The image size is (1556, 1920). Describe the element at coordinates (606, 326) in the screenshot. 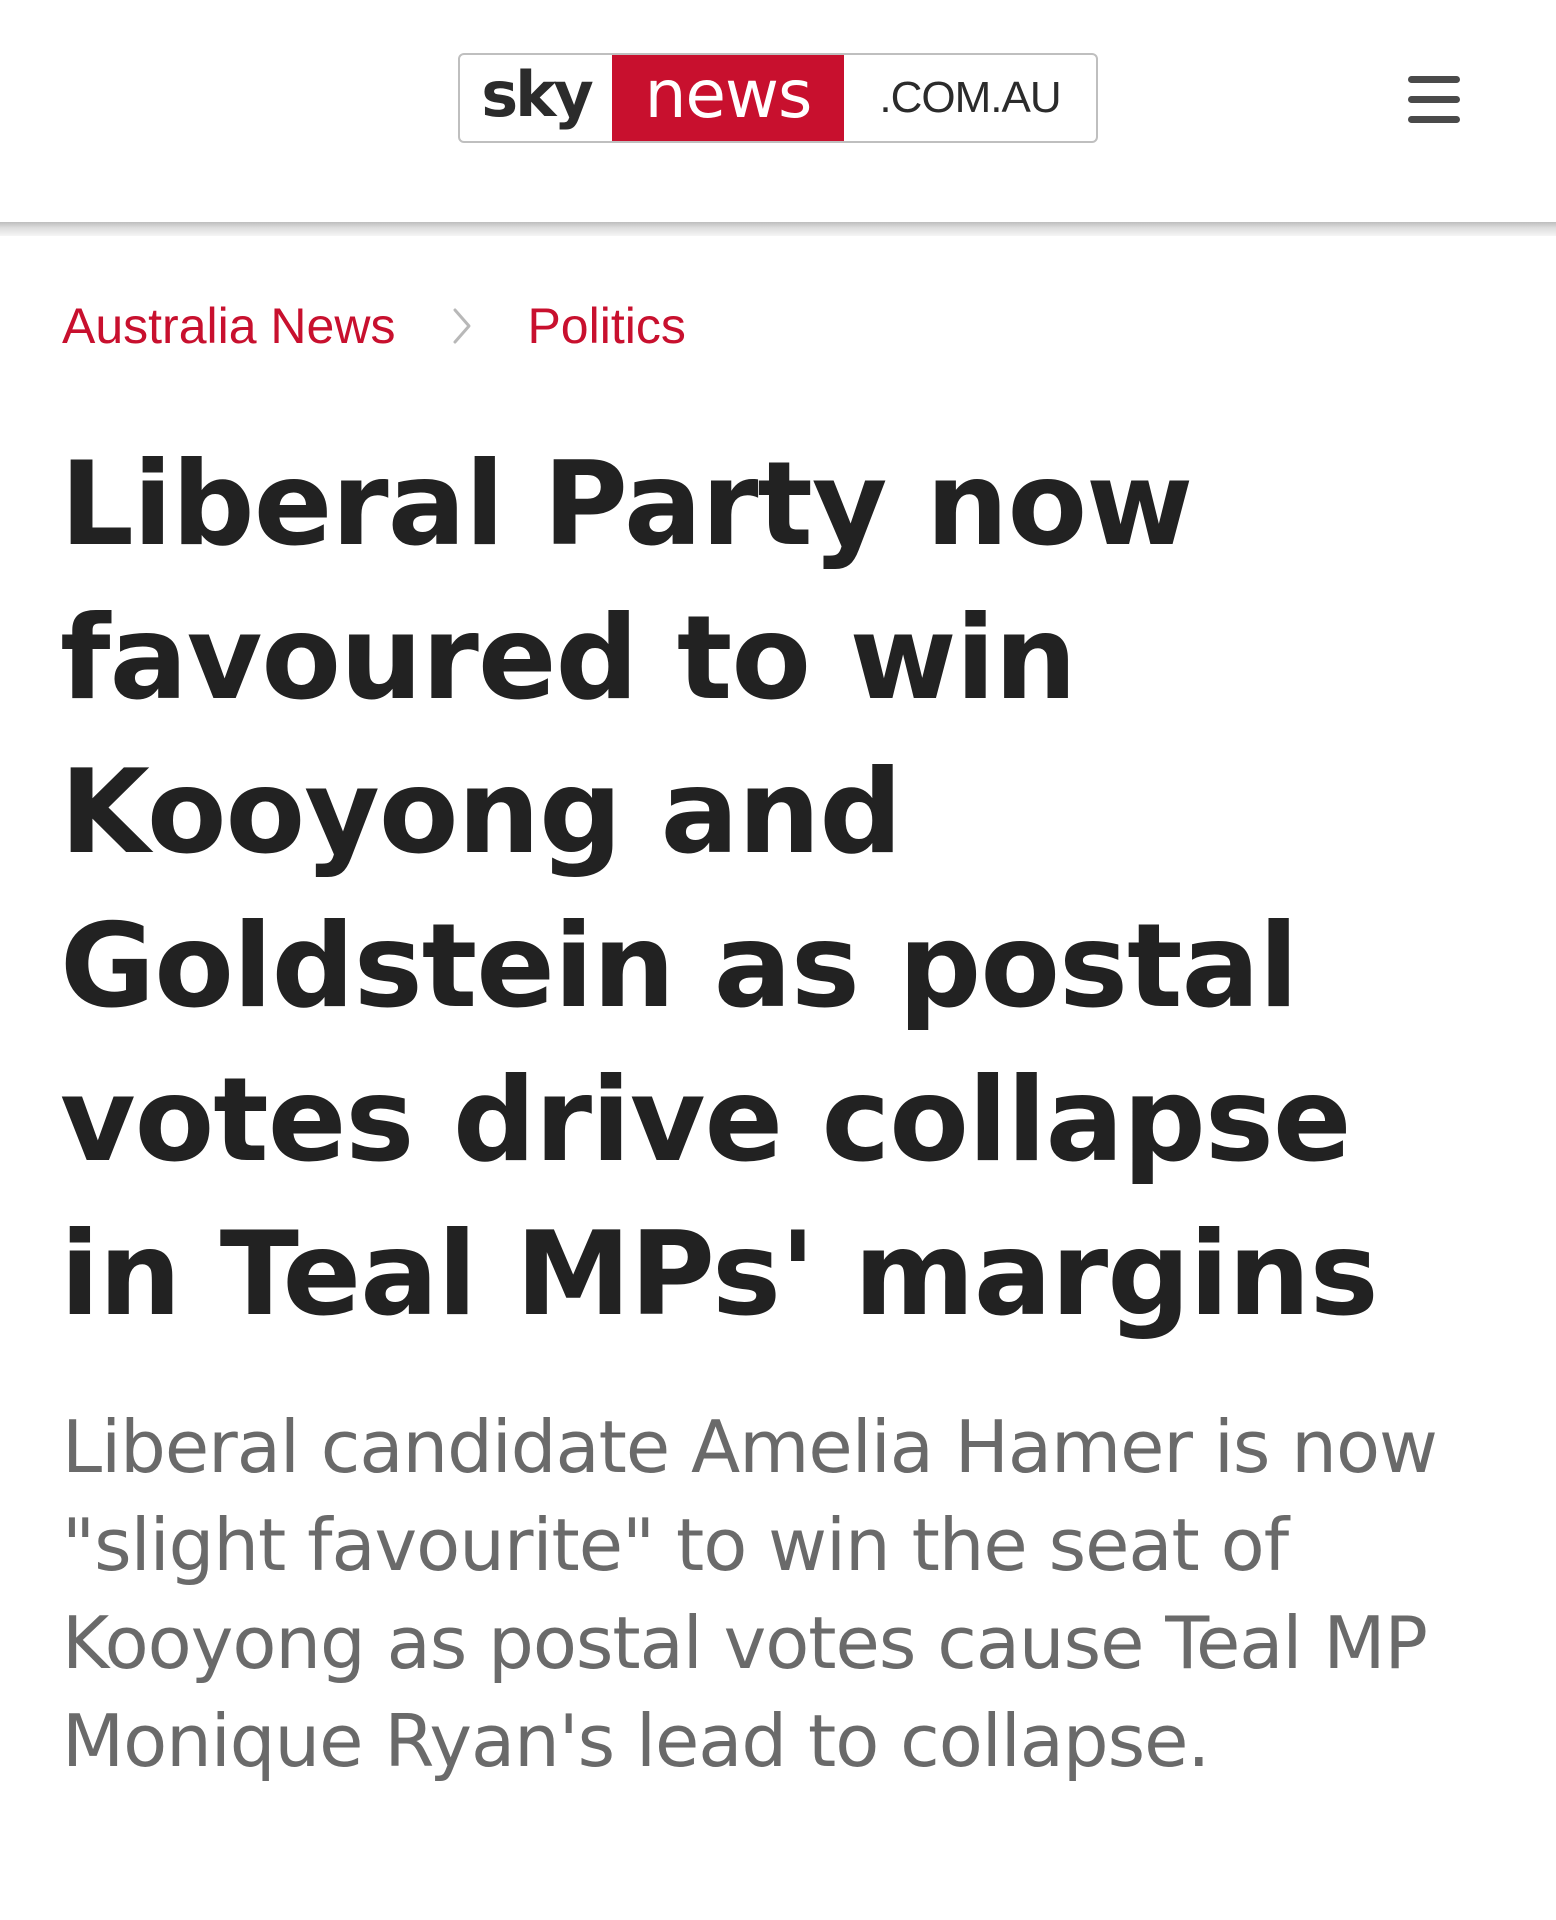

I see `breadcrumb-item-politics: Politics` at that location.